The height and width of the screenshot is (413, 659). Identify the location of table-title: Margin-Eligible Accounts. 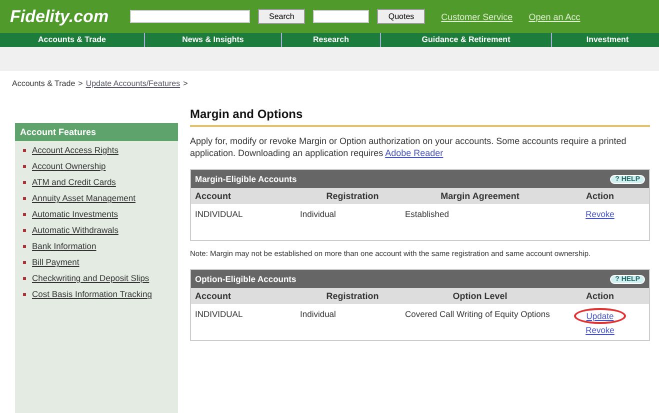
(246, 179).